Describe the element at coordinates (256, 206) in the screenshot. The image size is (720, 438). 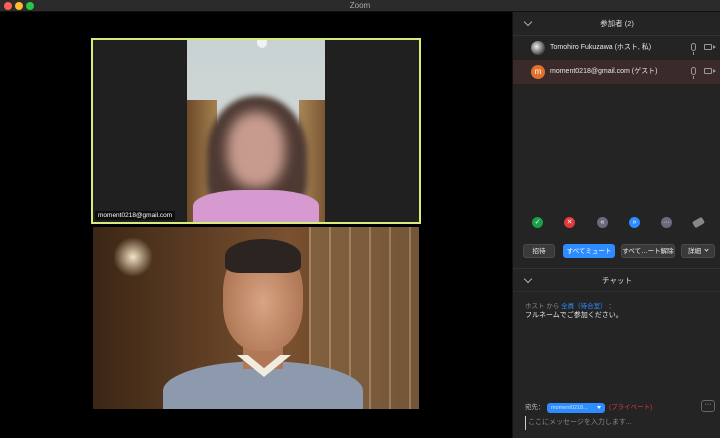
I see `participant-shirt` at that location.